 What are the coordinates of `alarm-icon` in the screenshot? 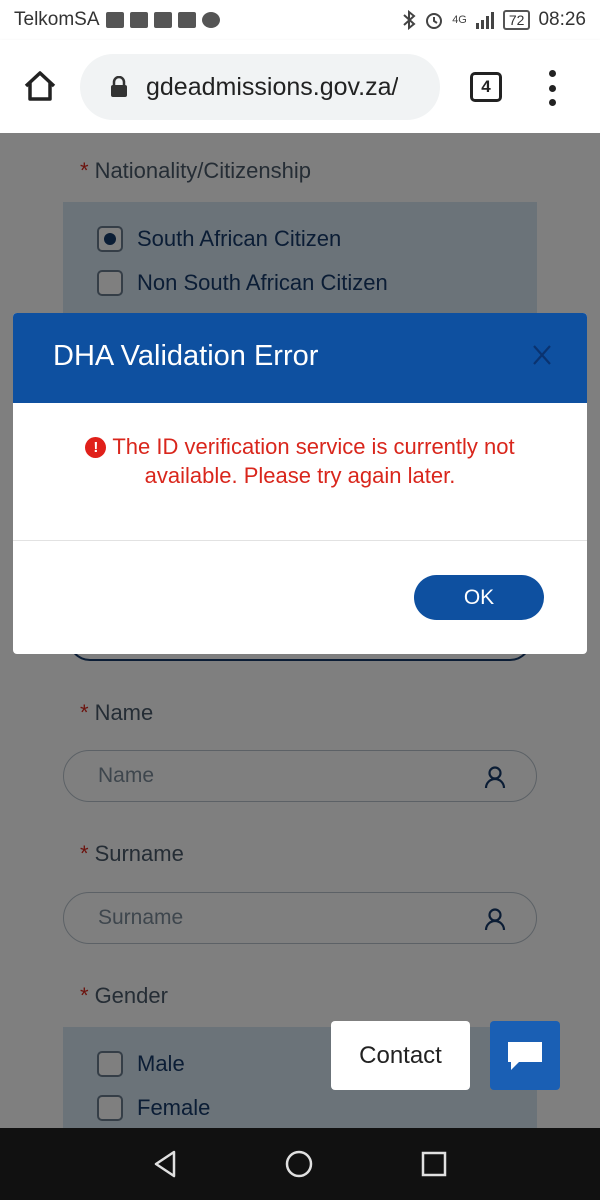 It's located at (434, 21).